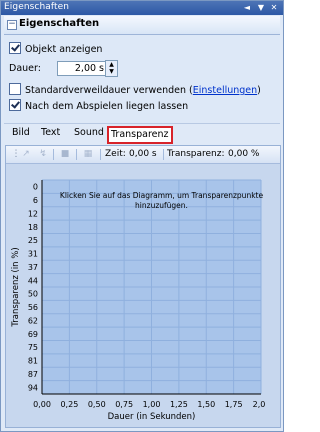 This screenshot has width=320, height=432. What do you see at coordinates (259, 90) in the screenshot?
I see `std-duration-label-end: )` at bounding box center [259, 90].